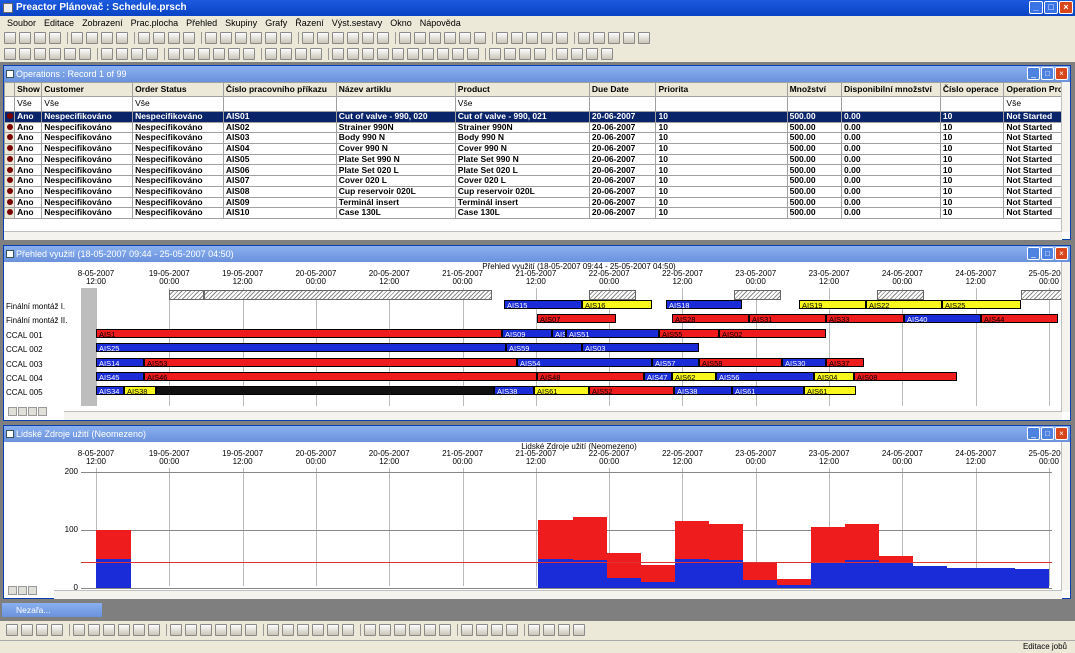  I want to click on operation-bar: AIS51, so click(612, 333).